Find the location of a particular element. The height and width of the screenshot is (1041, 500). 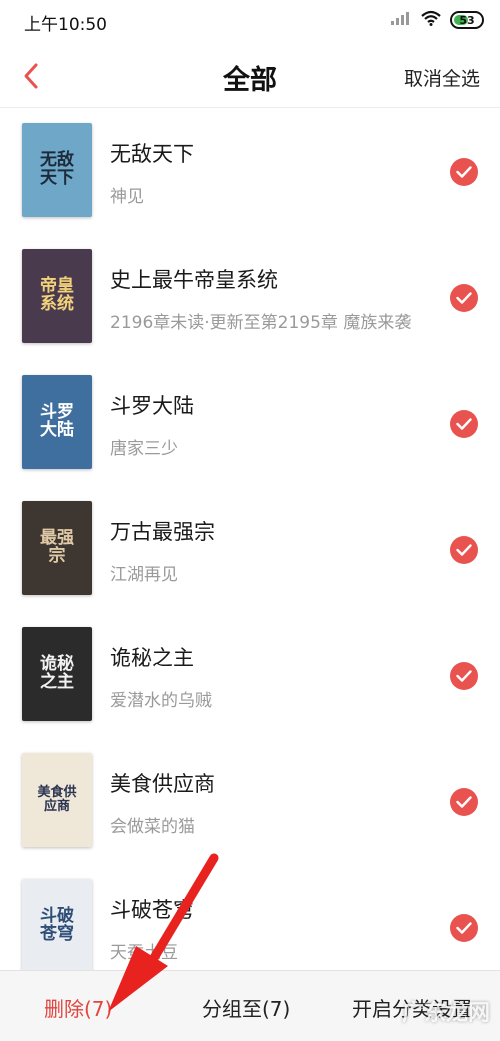

cover-title: 斗破苍穹 is located at coordinates (57, 925).